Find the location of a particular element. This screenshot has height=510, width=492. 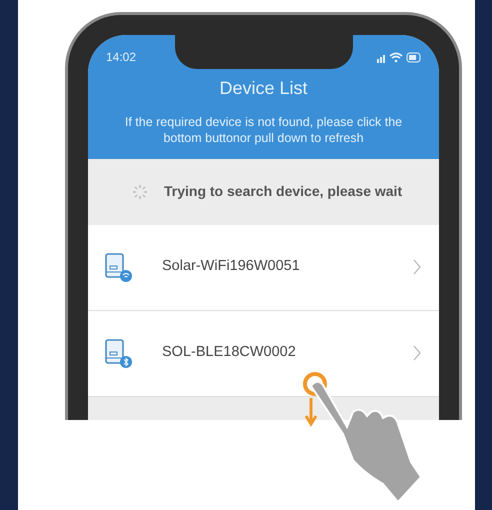

status-time: 14:02 is located at coordinates (121, 57).